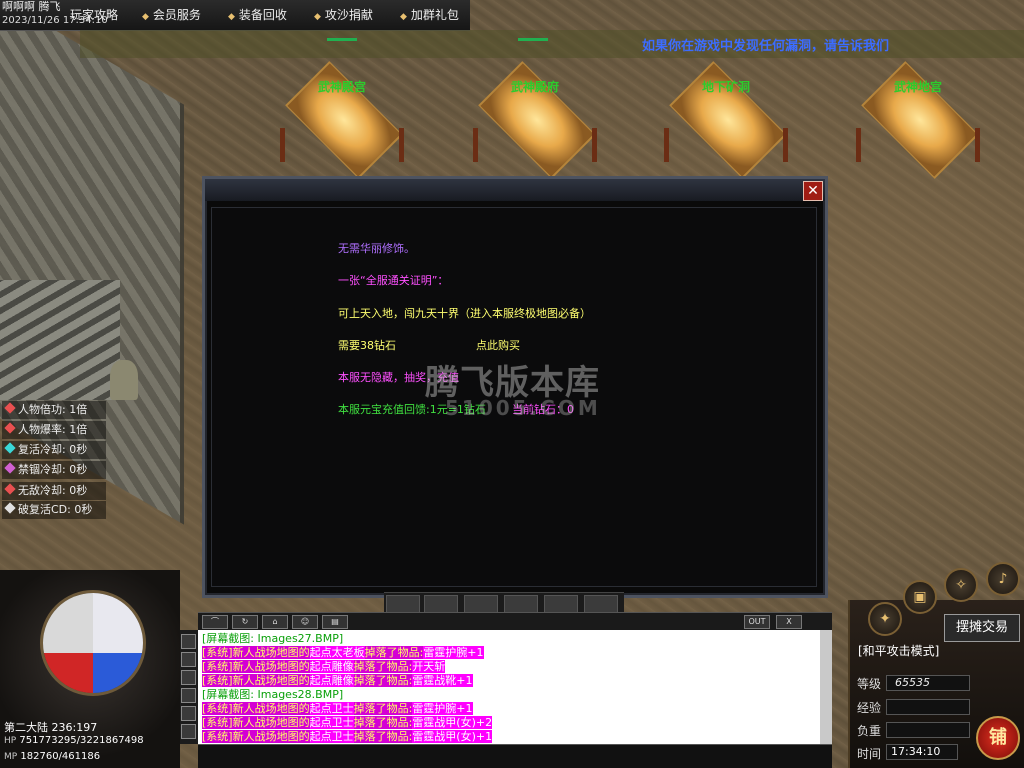 Image resolution: width=1024 pixels, height=768 pixels. I want to click on status-break-revive-cd: 破复活CD: 0秒, so click(54, 510).